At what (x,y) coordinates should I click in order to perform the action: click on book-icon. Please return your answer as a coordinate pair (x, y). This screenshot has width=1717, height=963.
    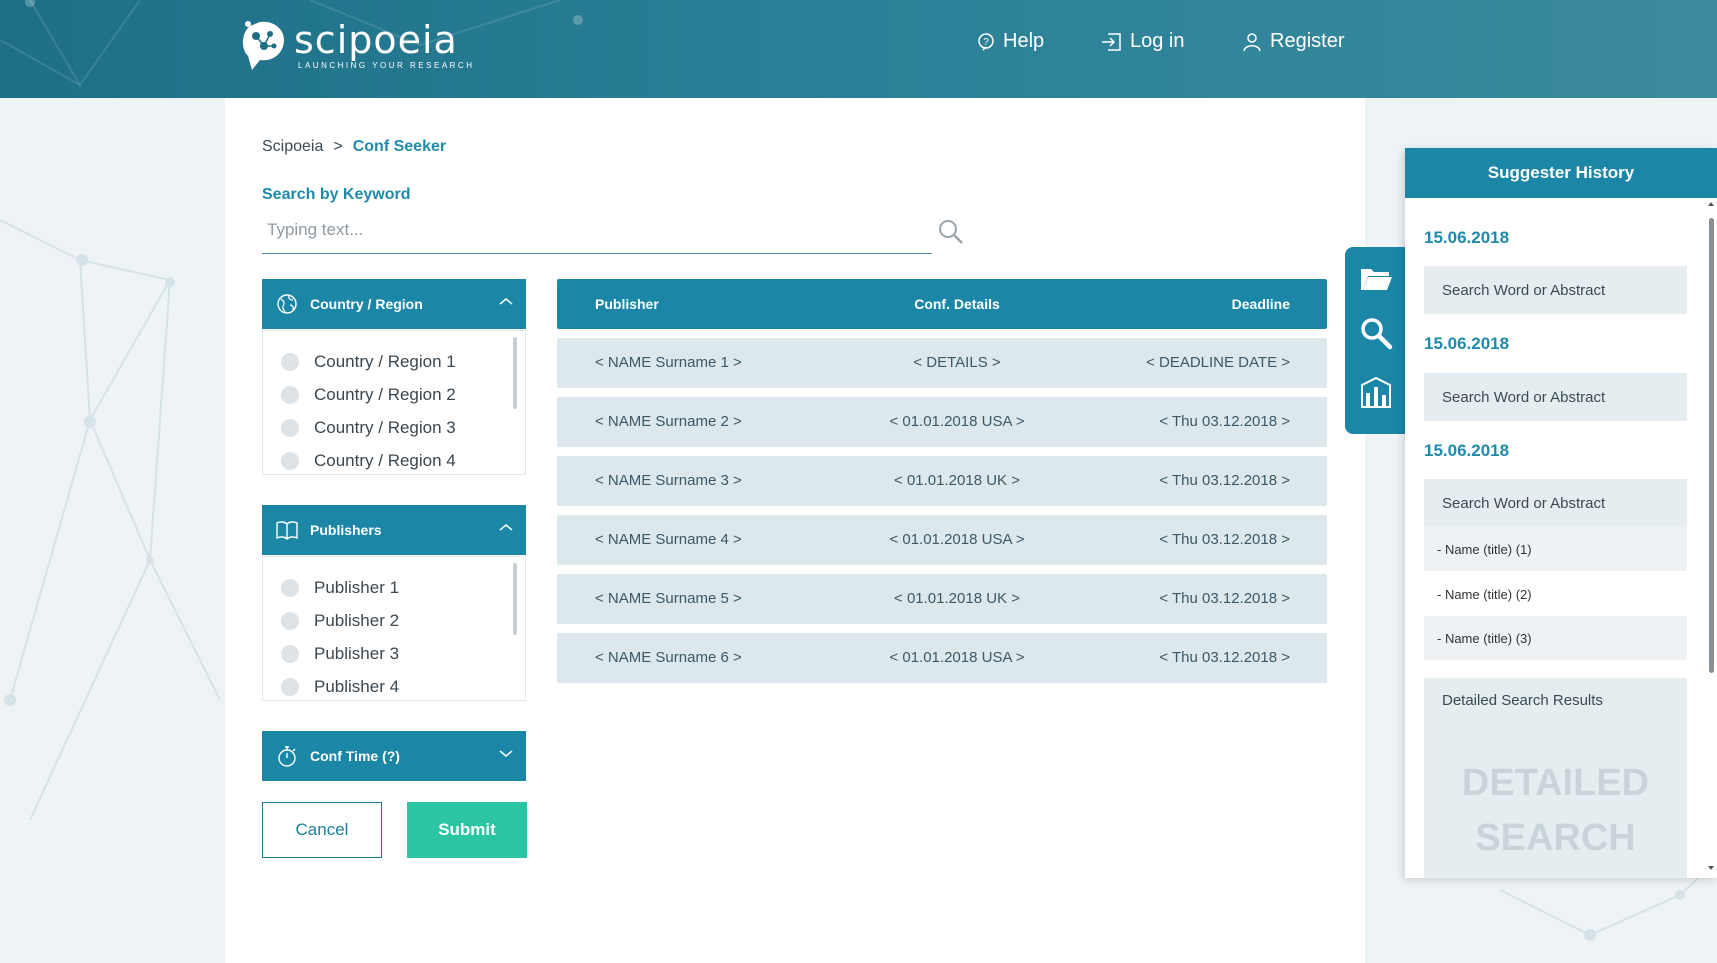
    Looking at the image, I should click on (287, 530).